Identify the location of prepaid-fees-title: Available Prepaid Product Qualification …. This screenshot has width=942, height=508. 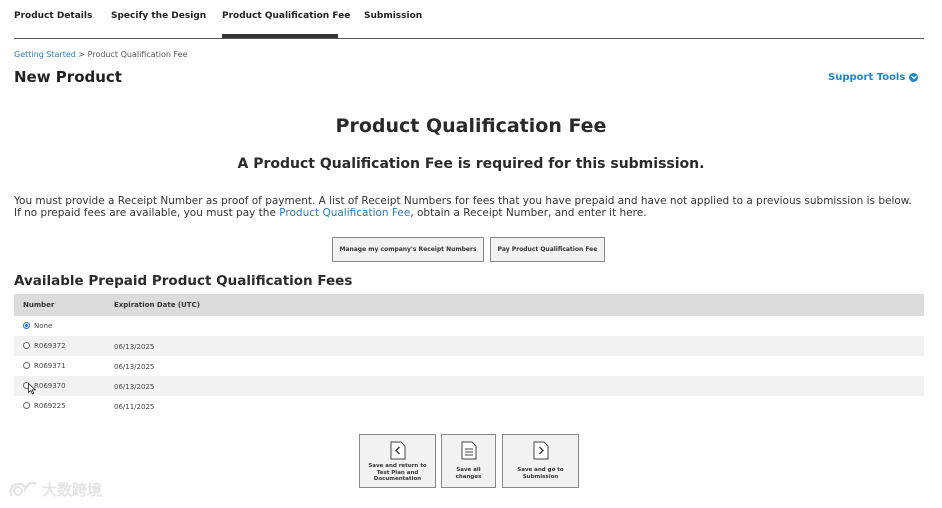
(183, 281).